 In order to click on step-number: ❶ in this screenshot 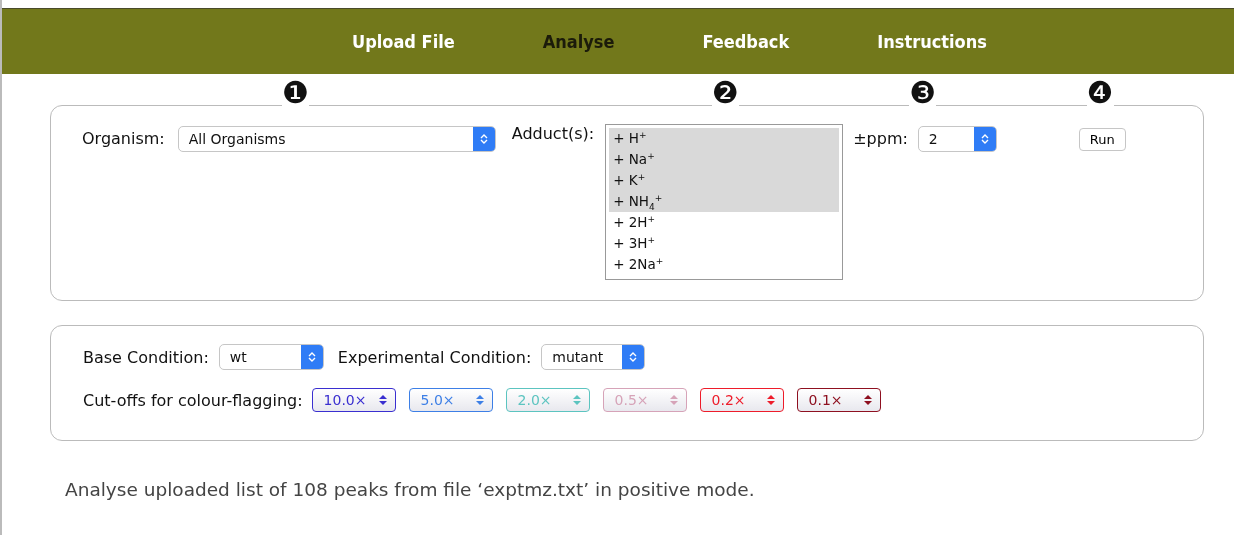, I will do `click(295, 93)`.